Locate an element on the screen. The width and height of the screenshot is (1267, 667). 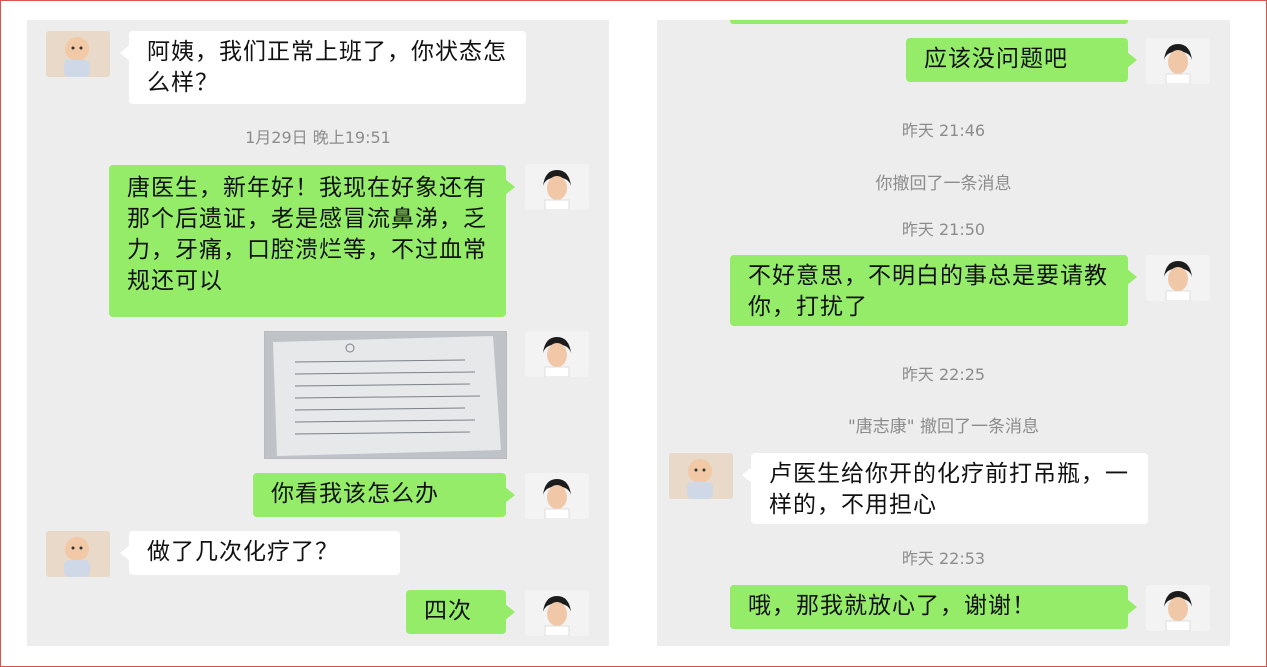
message-bubble-self: 哦，那我就放心了，谢谢！ is located at coordinates (933, 607).